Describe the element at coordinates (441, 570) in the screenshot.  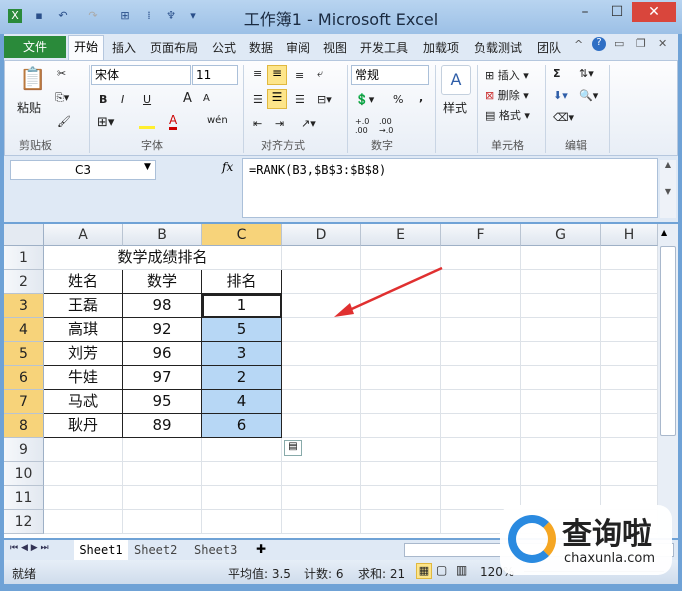
I see `page-layout-view-icon: ▢` at that location.